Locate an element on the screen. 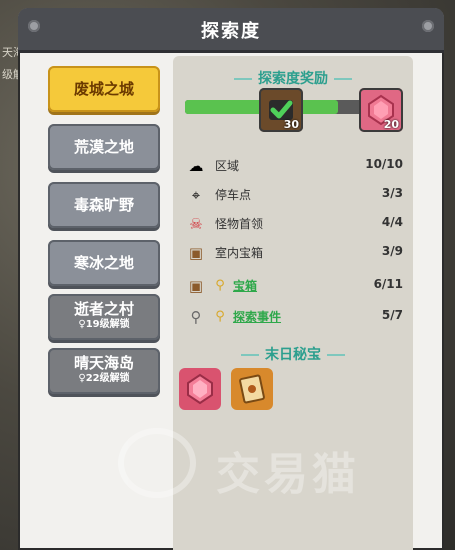 The height and width of the screenshot is (550, 455). stat-label: 怪物首领 is located at coordinates (239, 224).